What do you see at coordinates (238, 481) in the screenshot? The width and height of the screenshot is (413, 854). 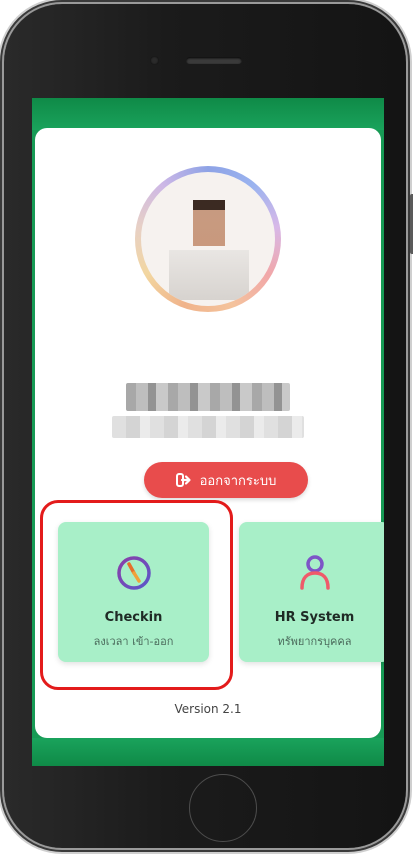 I see `logout-label: ออกจากระบบ` at bounding box center [238, 481].